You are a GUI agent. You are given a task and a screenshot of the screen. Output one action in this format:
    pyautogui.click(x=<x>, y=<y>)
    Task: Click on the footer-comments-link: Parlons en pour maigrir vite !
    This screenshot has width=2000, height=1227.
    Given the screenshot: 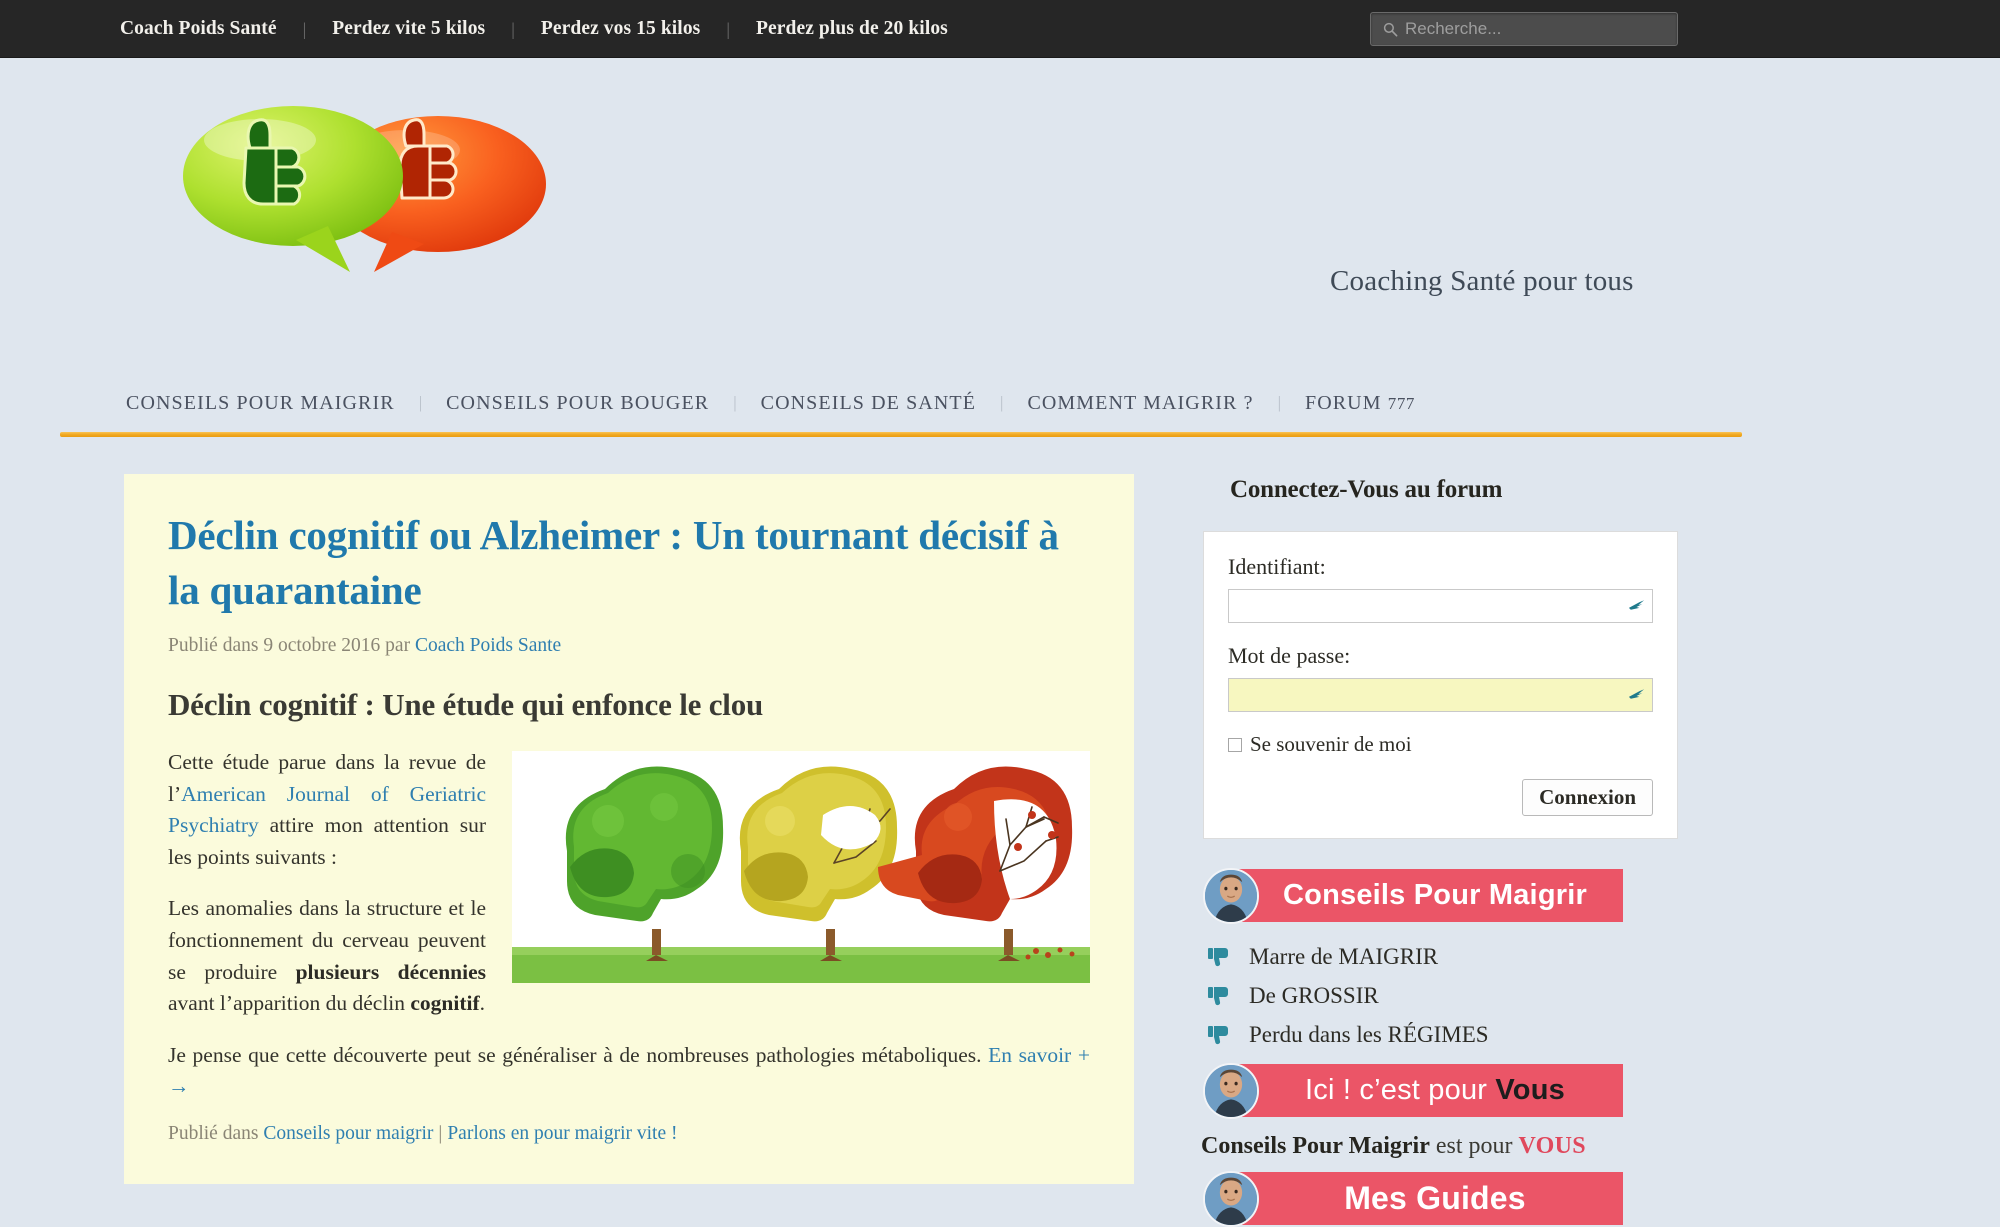 What is the action you would take?
    pyautogui.click(x=562, y=1133)
    